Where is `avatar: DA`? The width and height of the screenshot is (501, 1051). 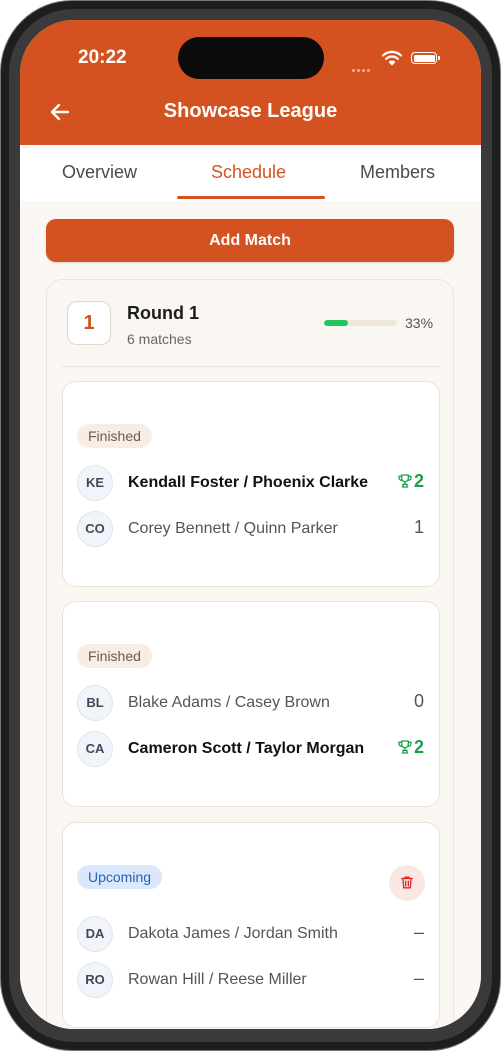 avatar: DA is located at coordinates (95, 934).